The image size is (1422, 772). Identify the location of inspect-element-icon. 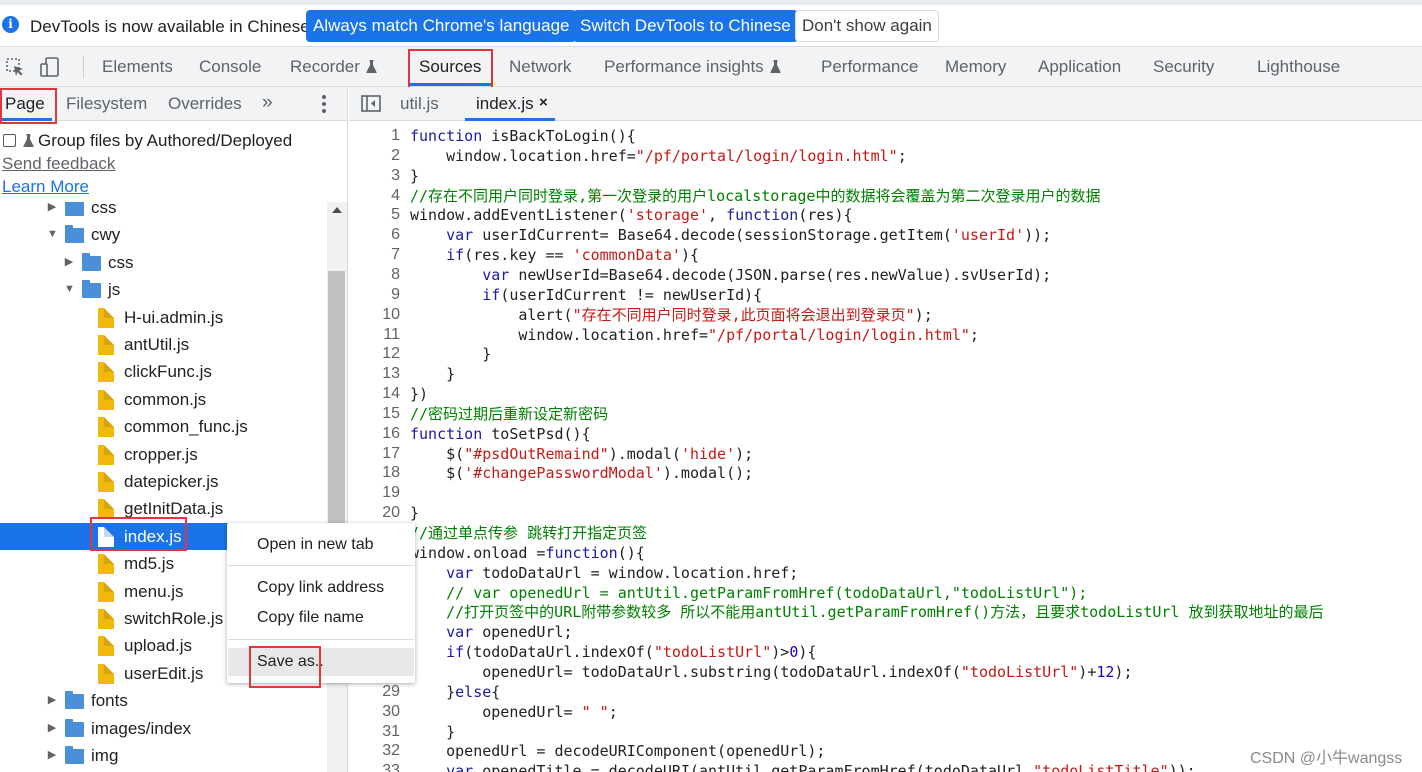
(15, 67).